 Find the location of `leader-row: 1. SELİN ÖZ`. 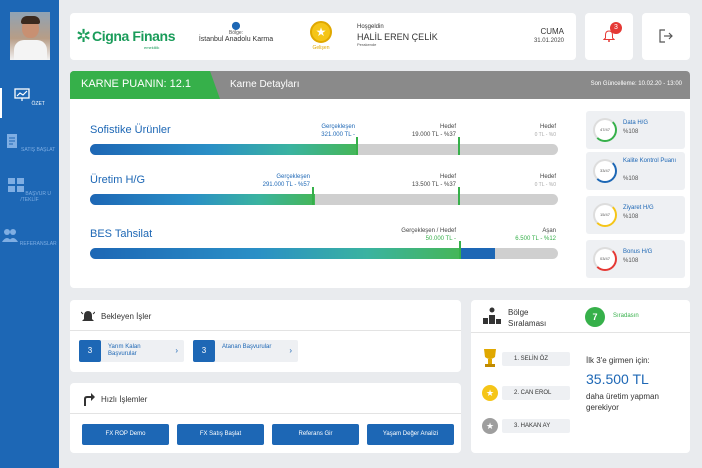

leader-row: 1. SELİN ÖZ is located at coordinates (526, 358).